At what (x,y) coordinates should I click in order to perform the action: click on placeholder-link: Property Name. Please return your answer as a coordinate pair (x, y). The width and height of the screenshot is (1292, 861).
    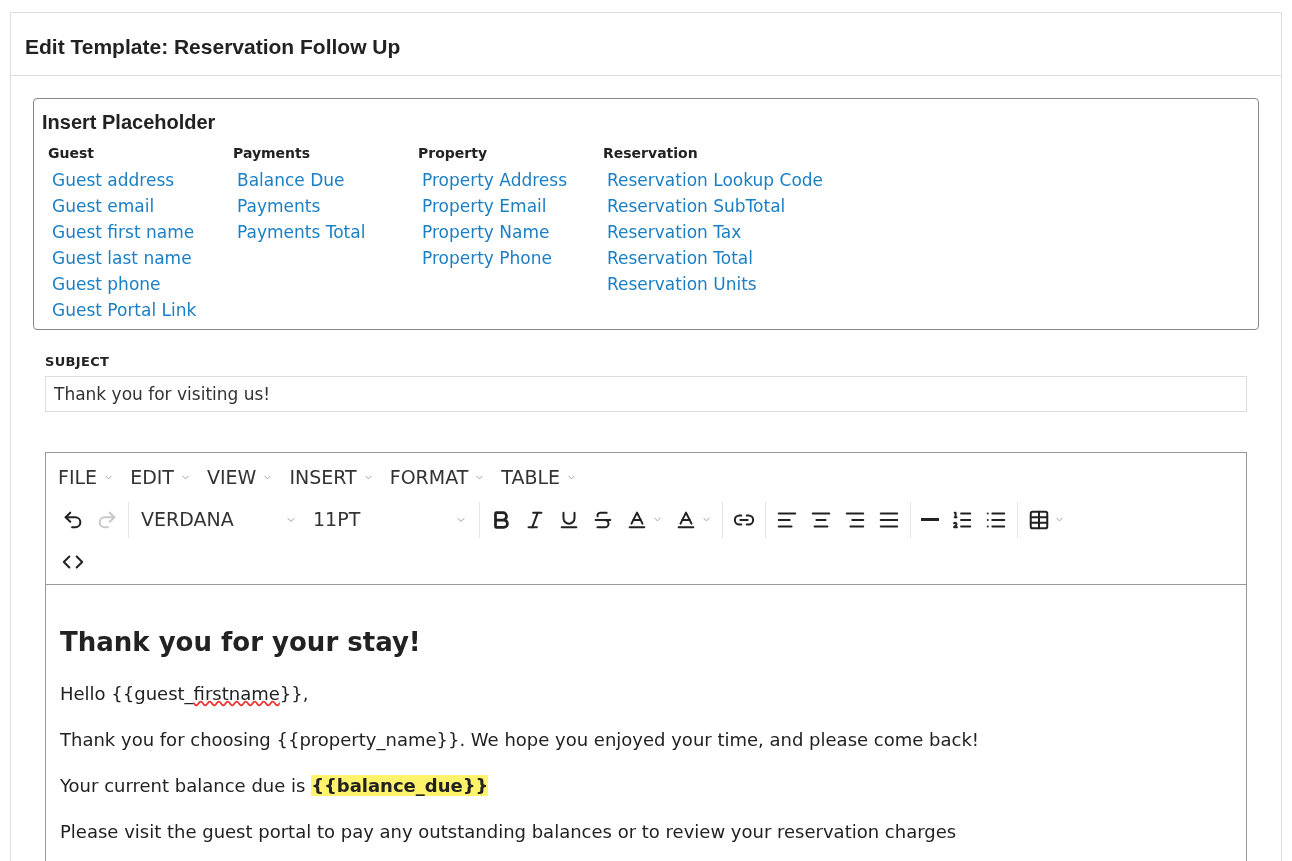
    Looking at the image, I should click on (486, 231).